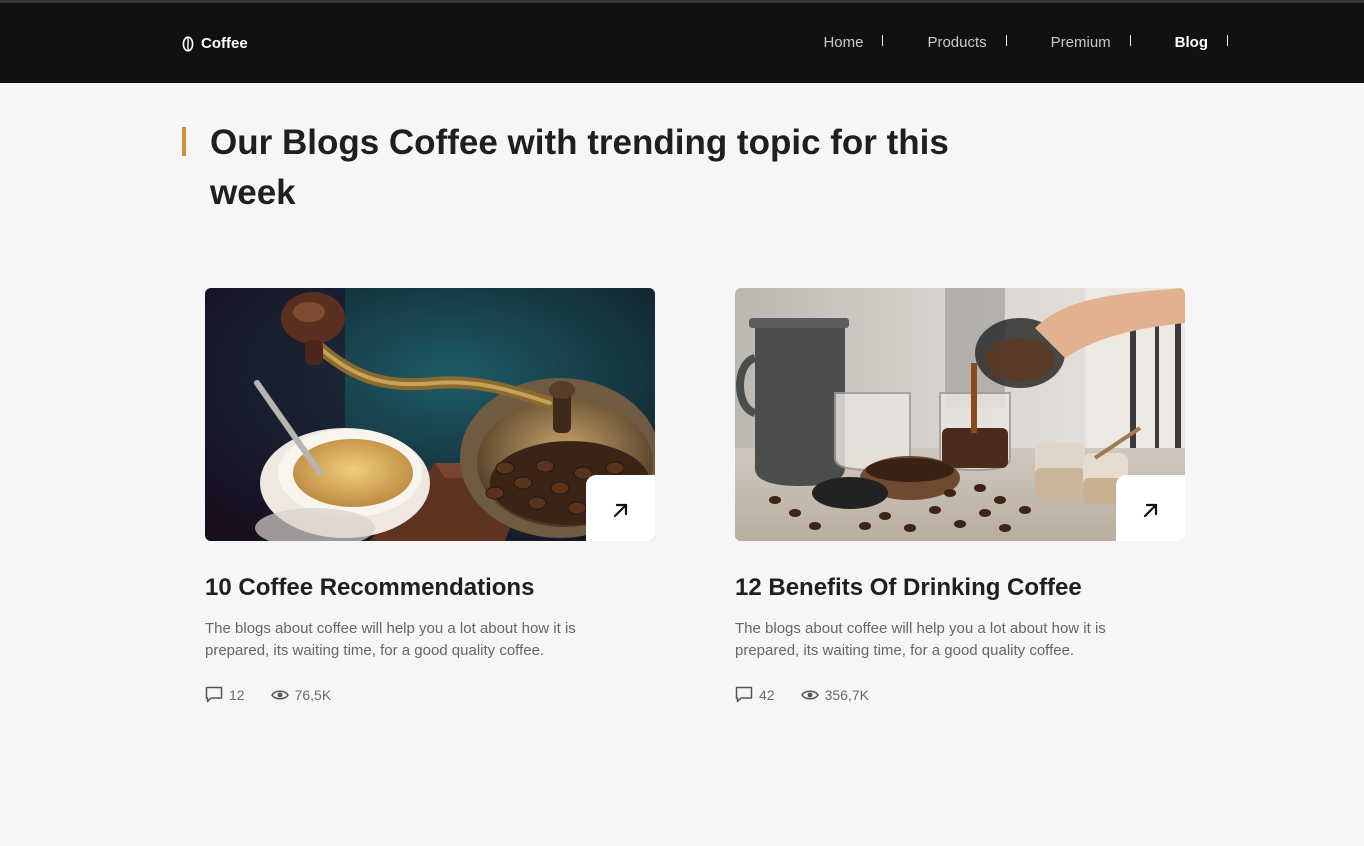  I want to click on coffee-bean-icon, so click(188, 43).